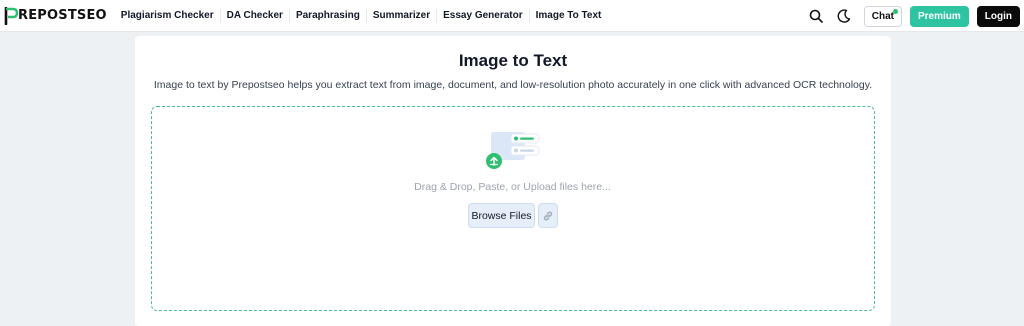  What do you see at coordinates (895, 11) in the screenshot?
I see `online-status-dot` at bounding box center [895, 11].